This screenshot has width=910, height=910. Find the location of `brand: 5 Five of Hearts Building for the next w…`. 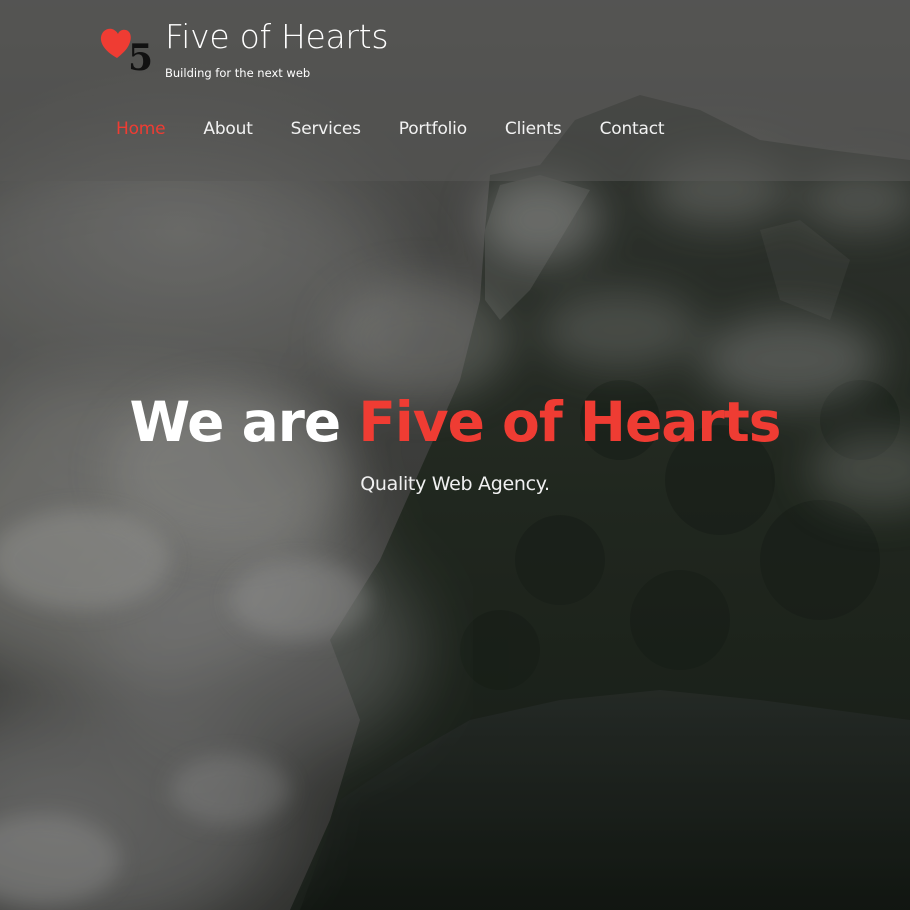

brand: 5 Five of Hearts Building for the next w… is located at coordinates (244, 48).